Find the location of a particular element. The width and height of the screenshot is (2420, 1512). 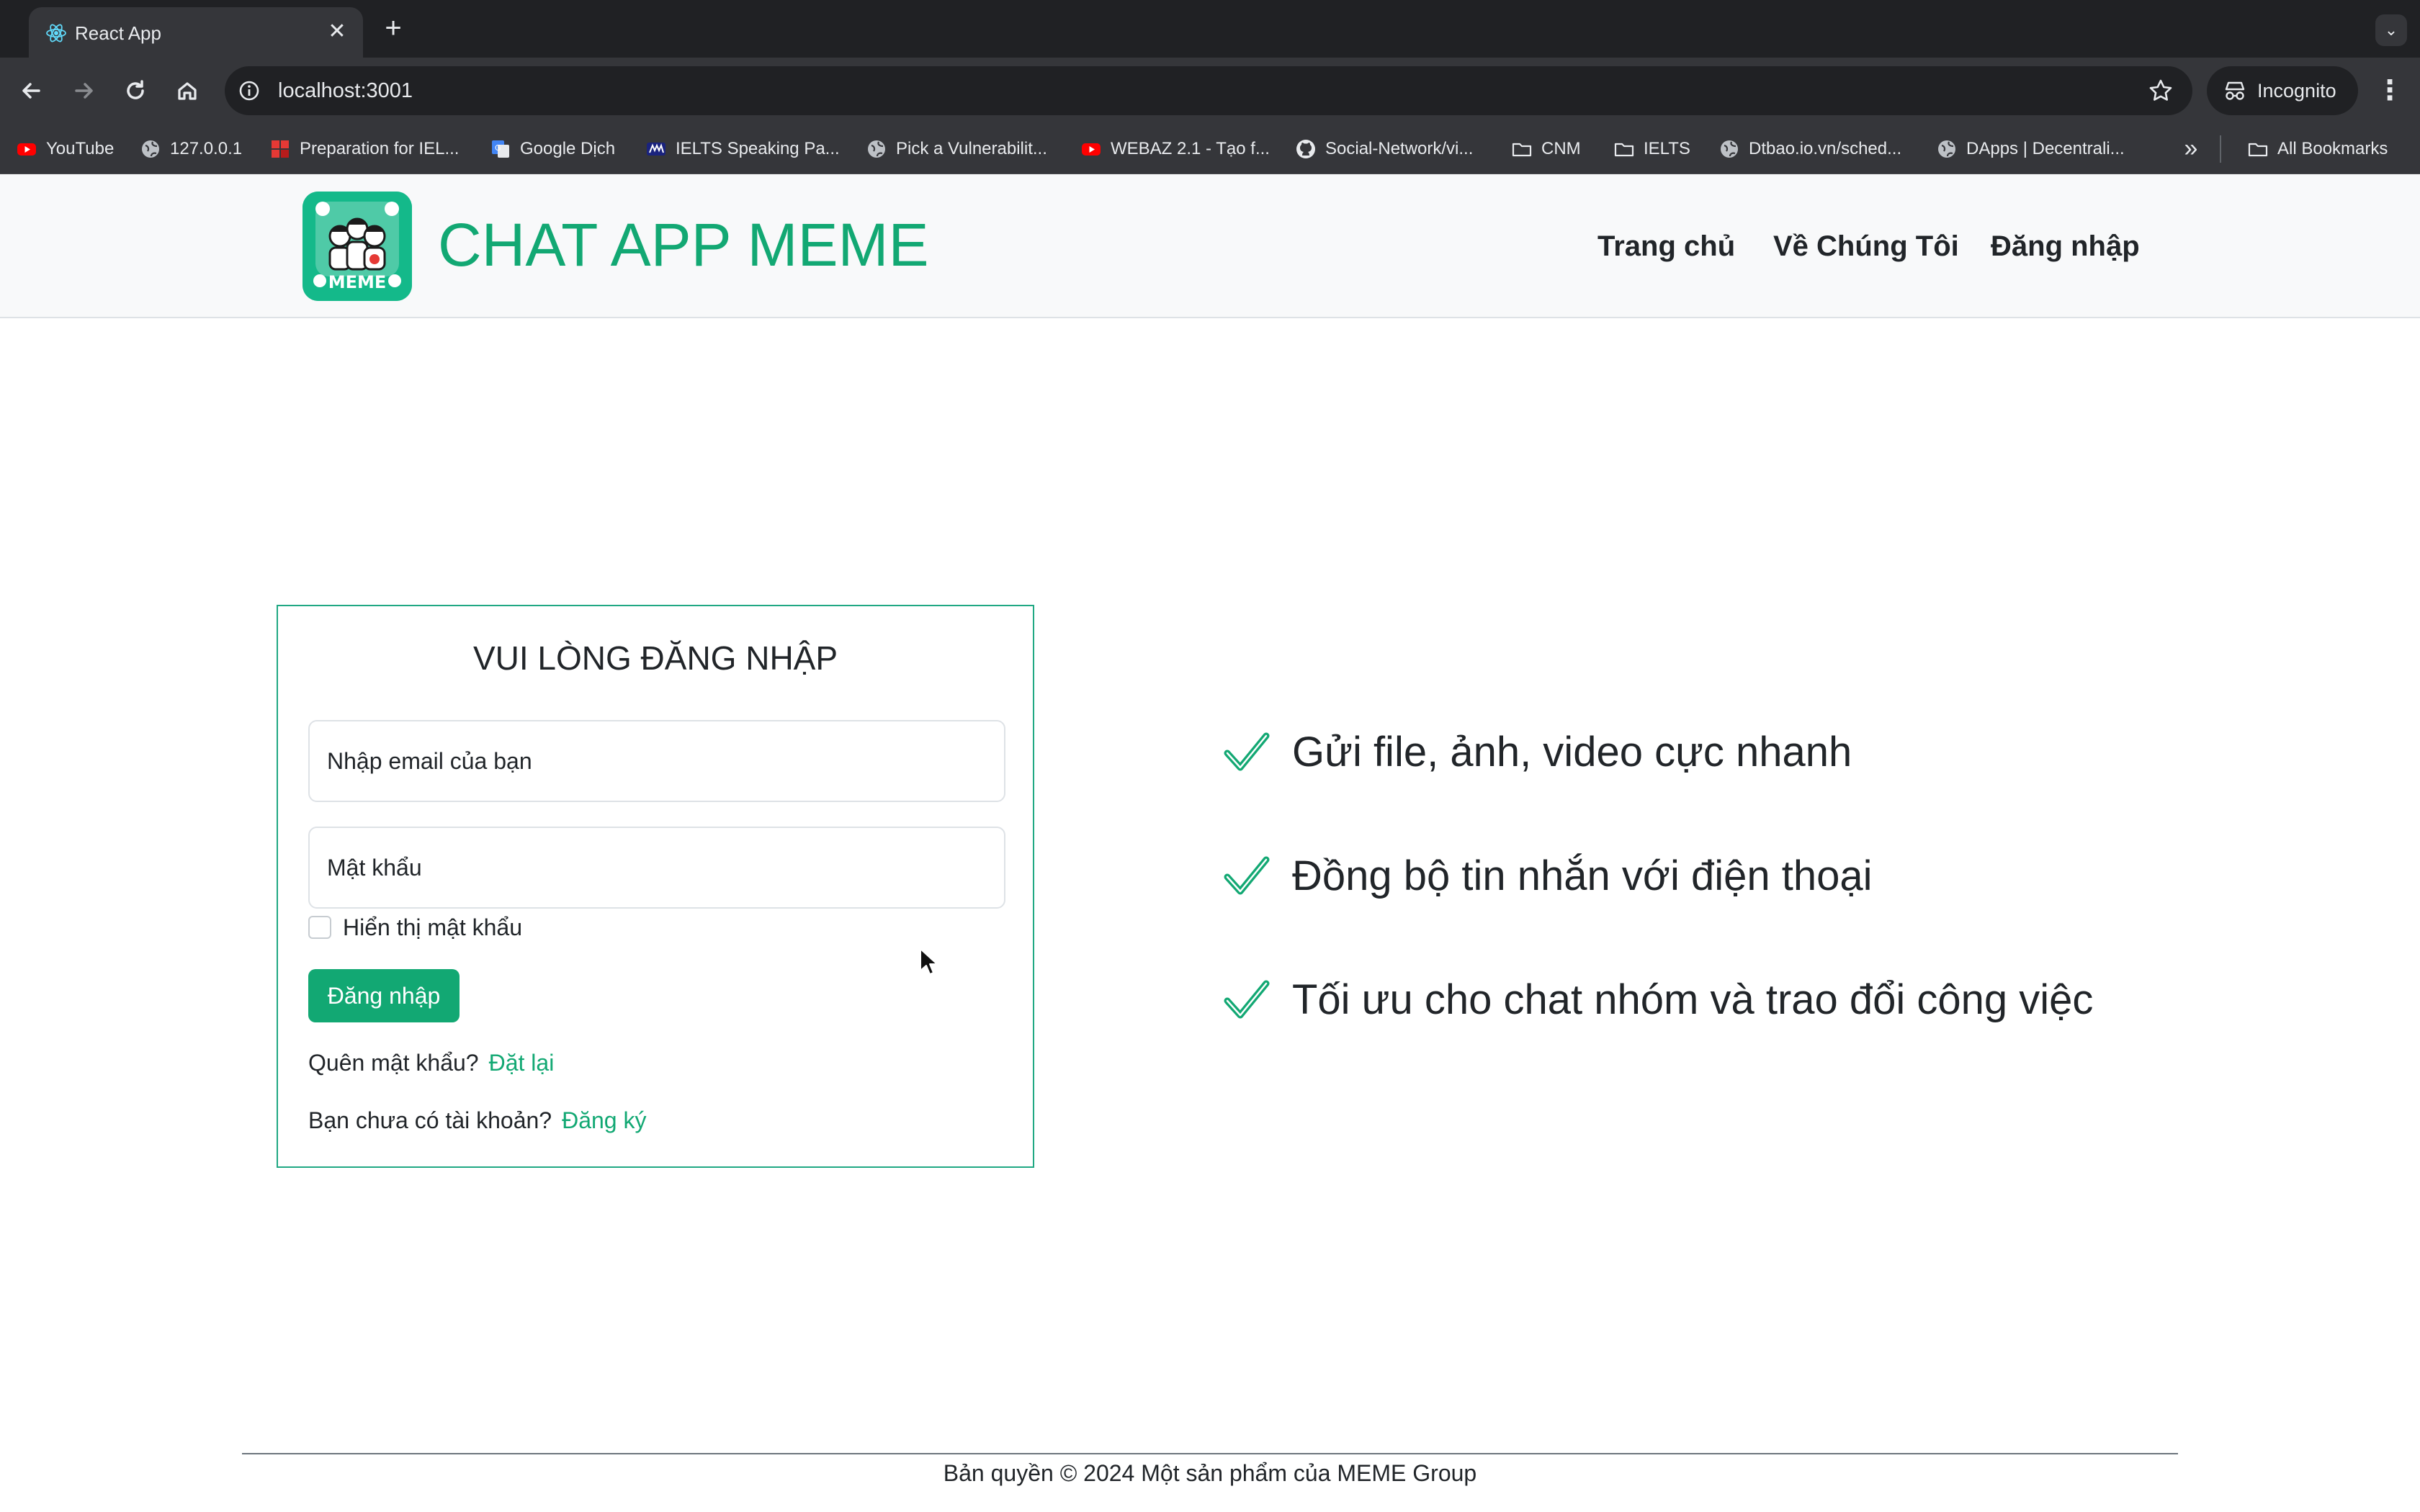

forgot-password-text: Quên mật khẩu? is located at coordinates (393, 1063).